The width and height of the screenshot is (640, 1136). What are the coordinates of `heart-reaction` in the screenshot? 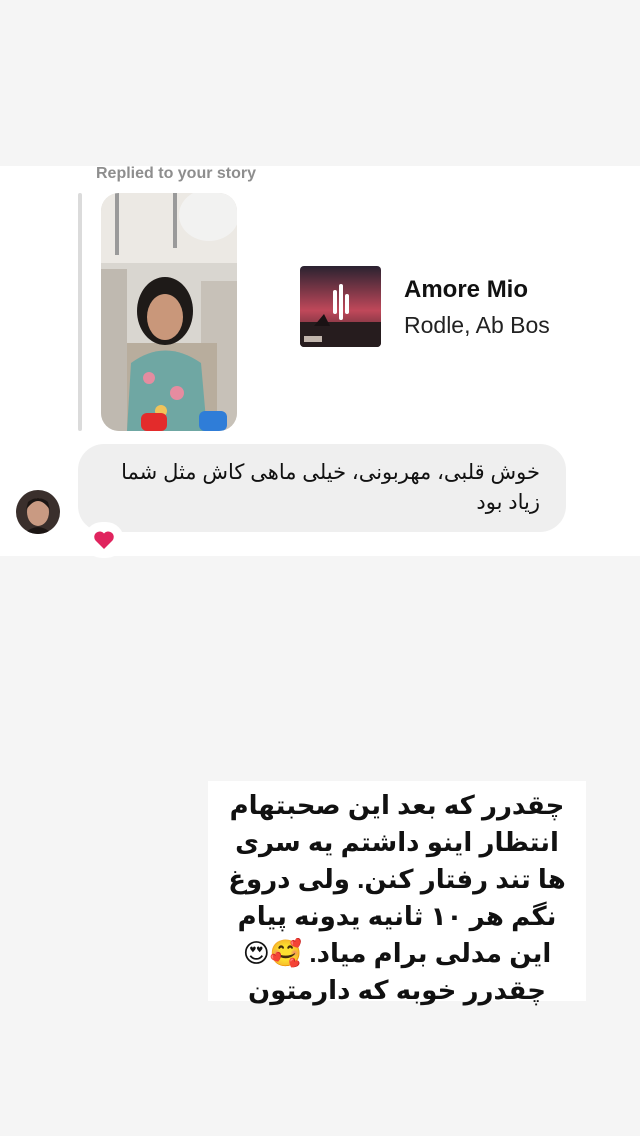 It's located at (104, 540).